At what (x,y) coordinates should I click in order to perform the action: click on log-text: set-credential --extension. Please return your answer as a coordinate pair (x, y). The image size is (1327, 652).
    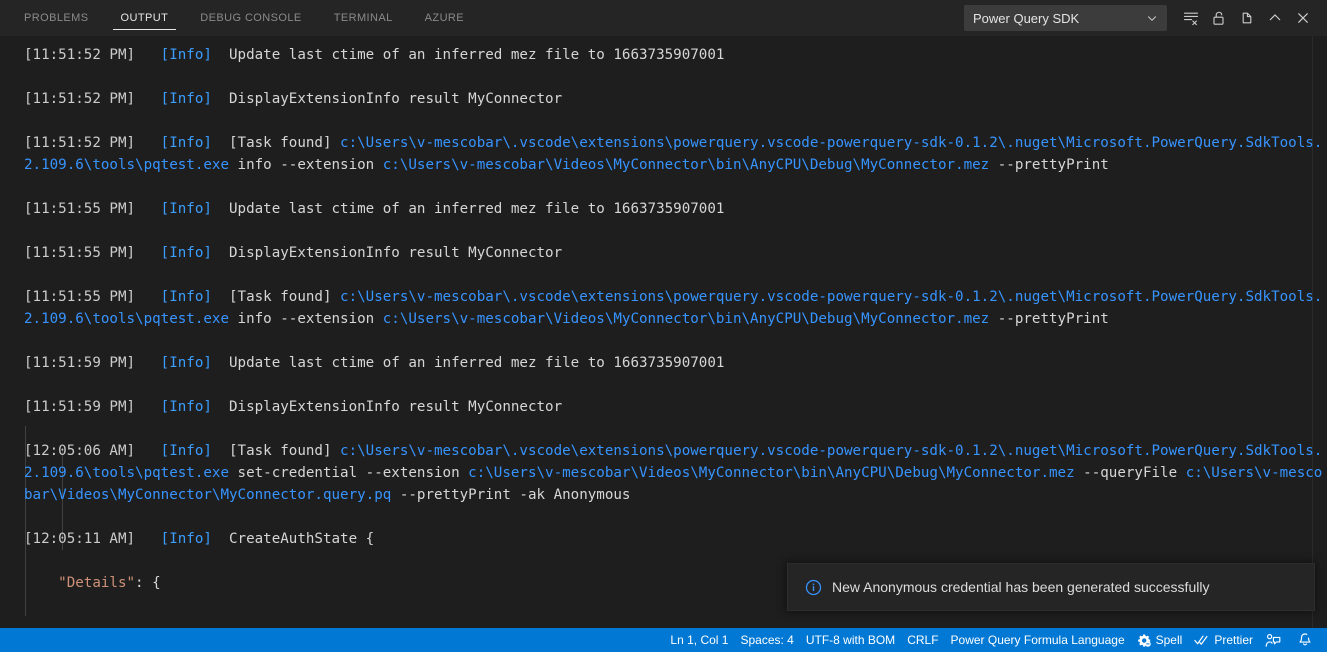
    Looking at the image, I should click on (349, 473).